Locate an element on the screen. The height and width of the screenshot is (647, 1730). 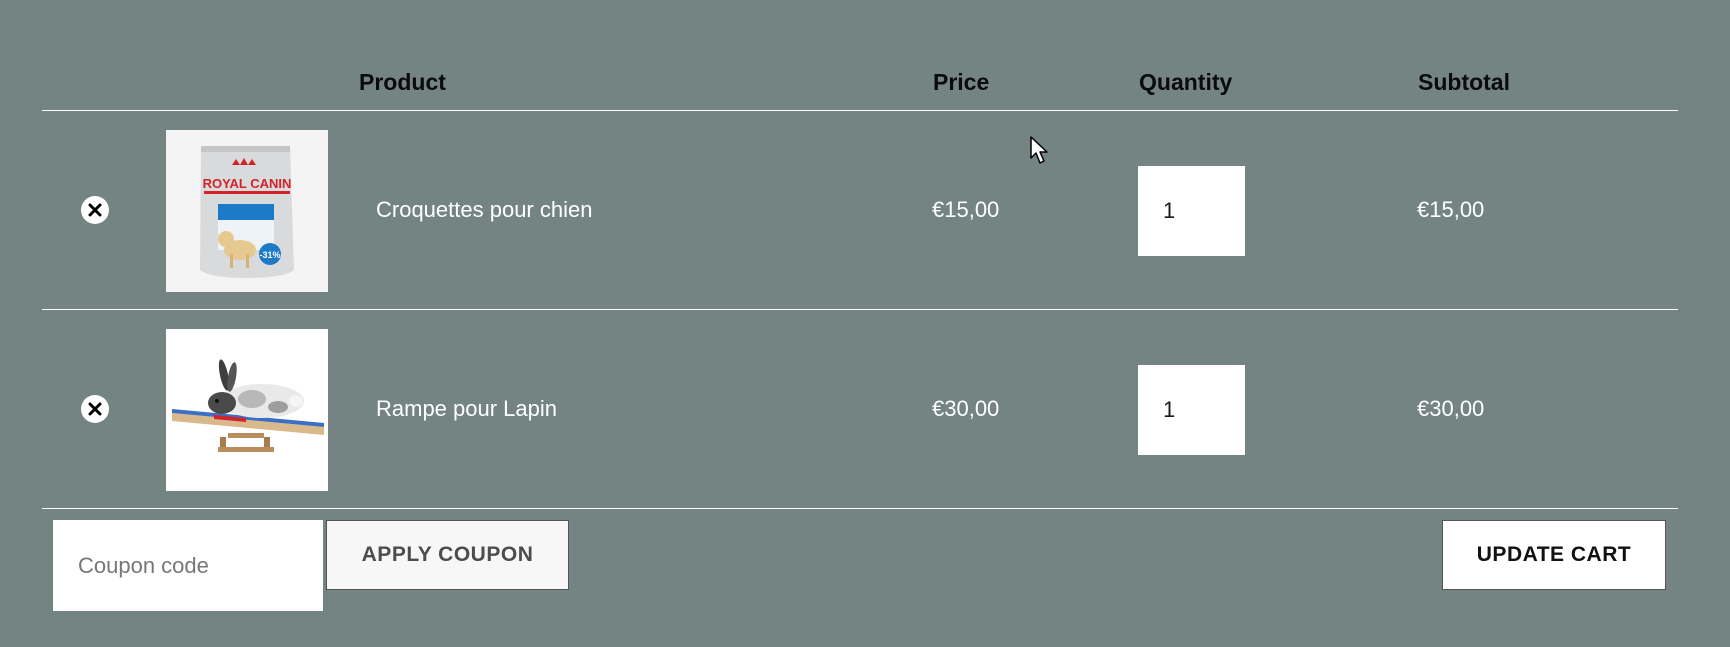
product-price: €30,00 is located at coordinates (966, 408).